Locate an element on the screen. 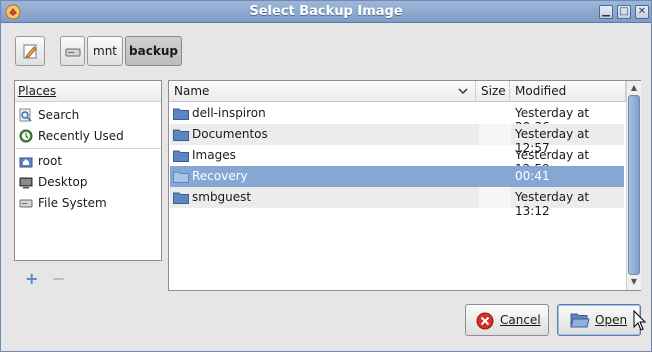 This screenshot has width=652, height=352. places-separator is located at coordinates (88, 148).